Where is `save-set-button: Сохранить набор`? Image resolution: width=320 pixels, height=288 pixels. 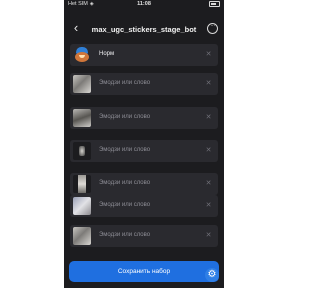 save-set-button: Сохранить набор is located at coordinates (144, 271).